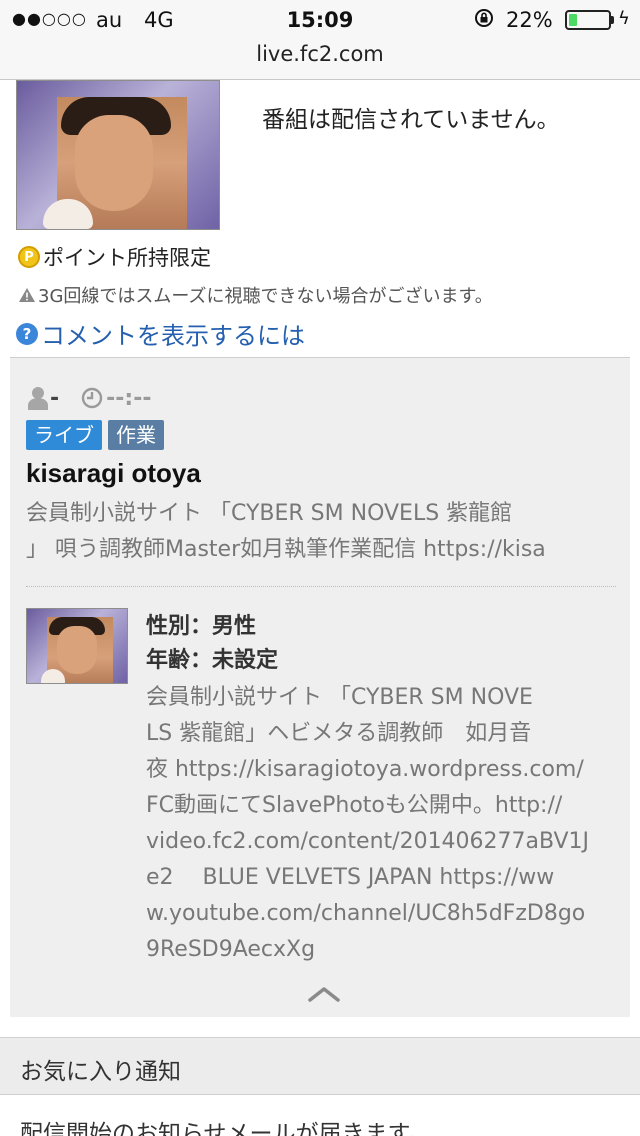 Image resolution: width=640 pixels, height=1136 pixels. Describe the element at coordinates (114, 163) in the screenshot. I see `thumbnail-face` at that location.